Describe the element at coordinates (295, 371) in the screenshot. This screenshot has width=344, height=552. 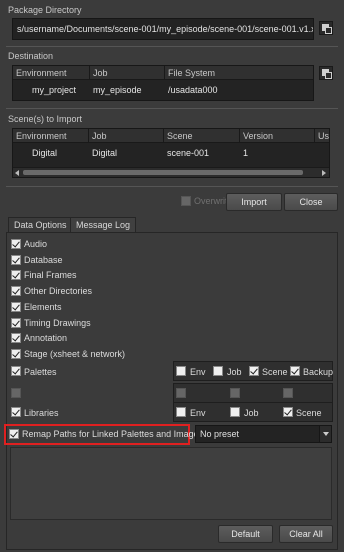
I see `palettes-backup-checkbox` at that location.